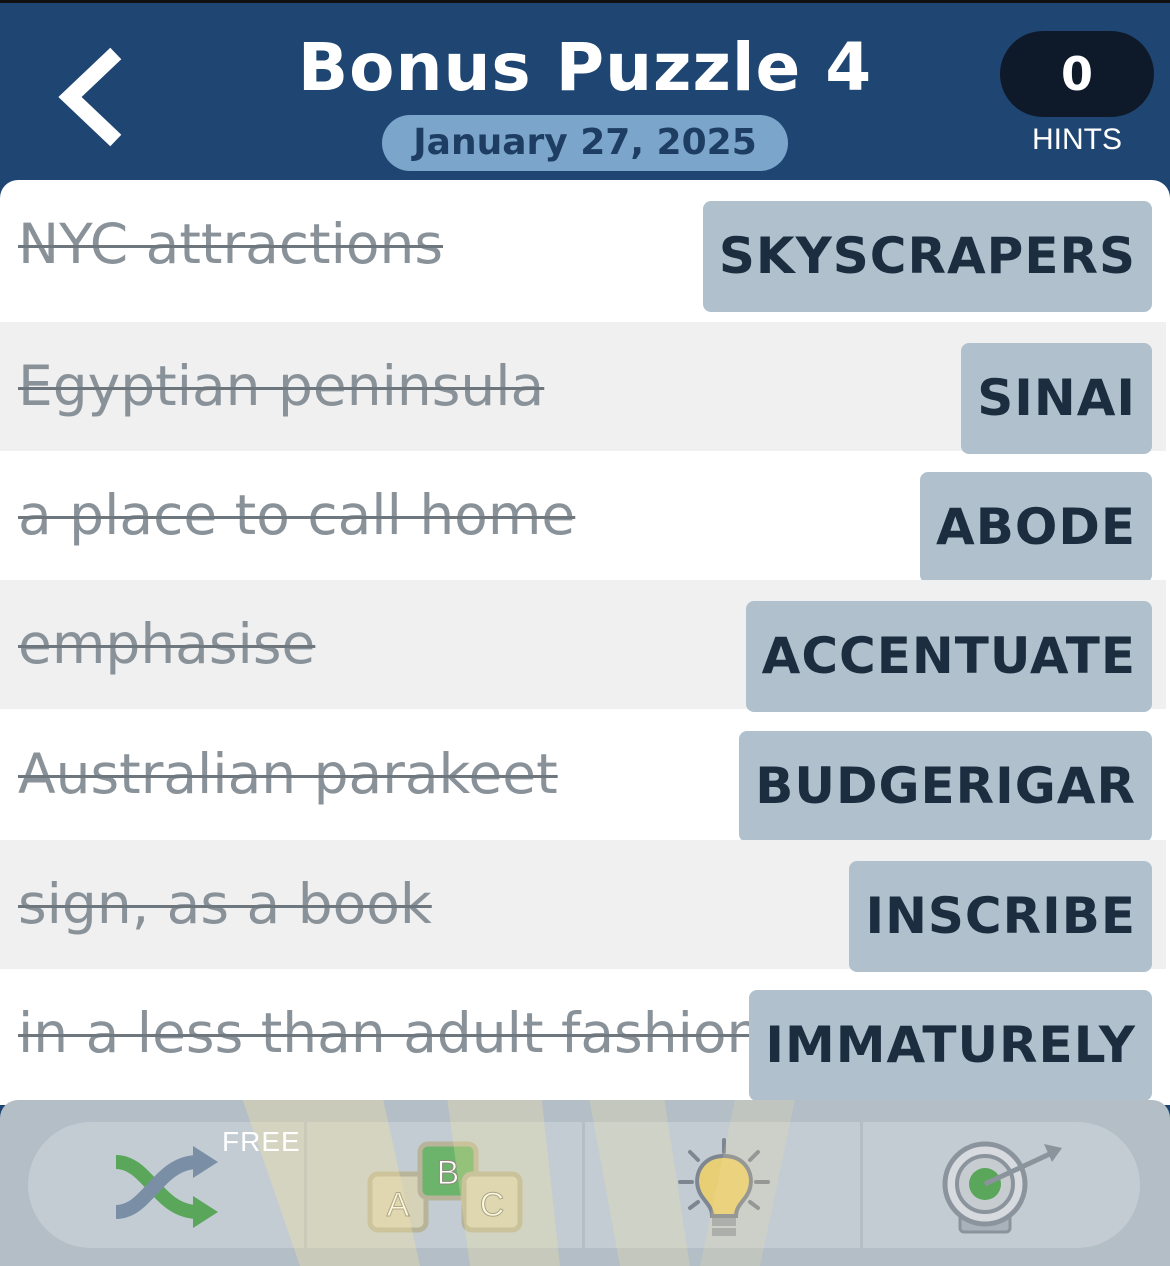 The image size is (1170, 1266). Describe the element at coordinates (927, 256) in the screenshot. I see `answer-tile: SKYSCRAPERS` at that location.